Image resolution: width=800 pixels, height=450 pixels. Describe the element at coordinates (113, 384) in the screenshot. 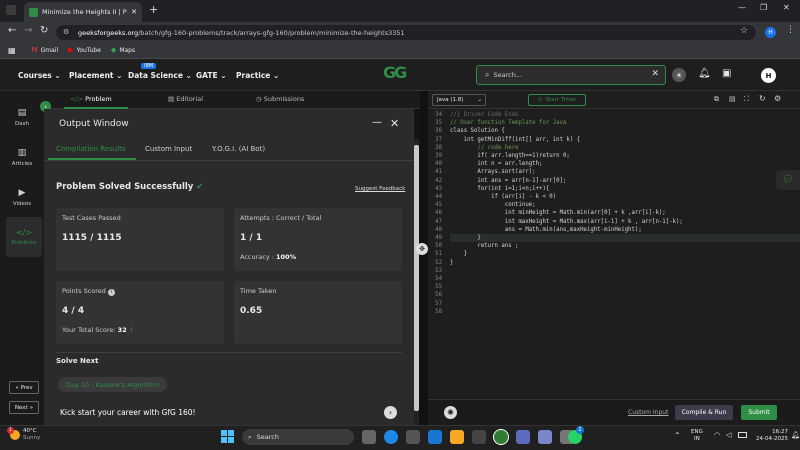

I see `next-problem-chip: Day 10 - Kadane's Algorithm` at that location.